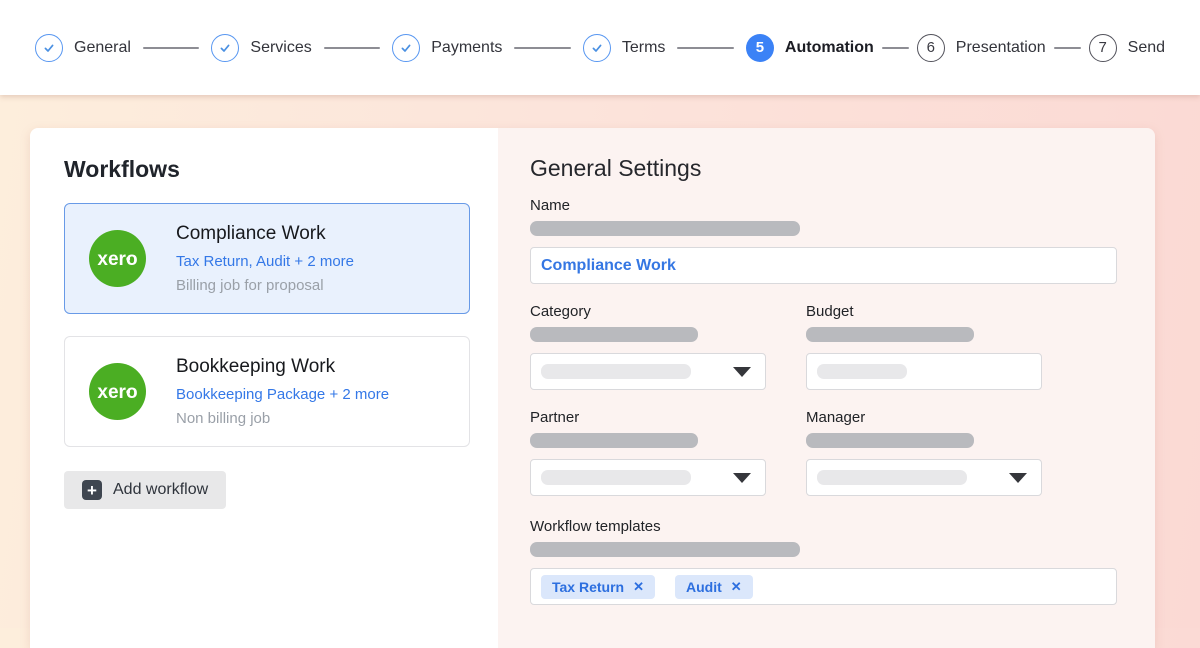  Describe the element at coordinates (122, 169) in the screenshot. I see `workflows-title: Workflows` at that location.